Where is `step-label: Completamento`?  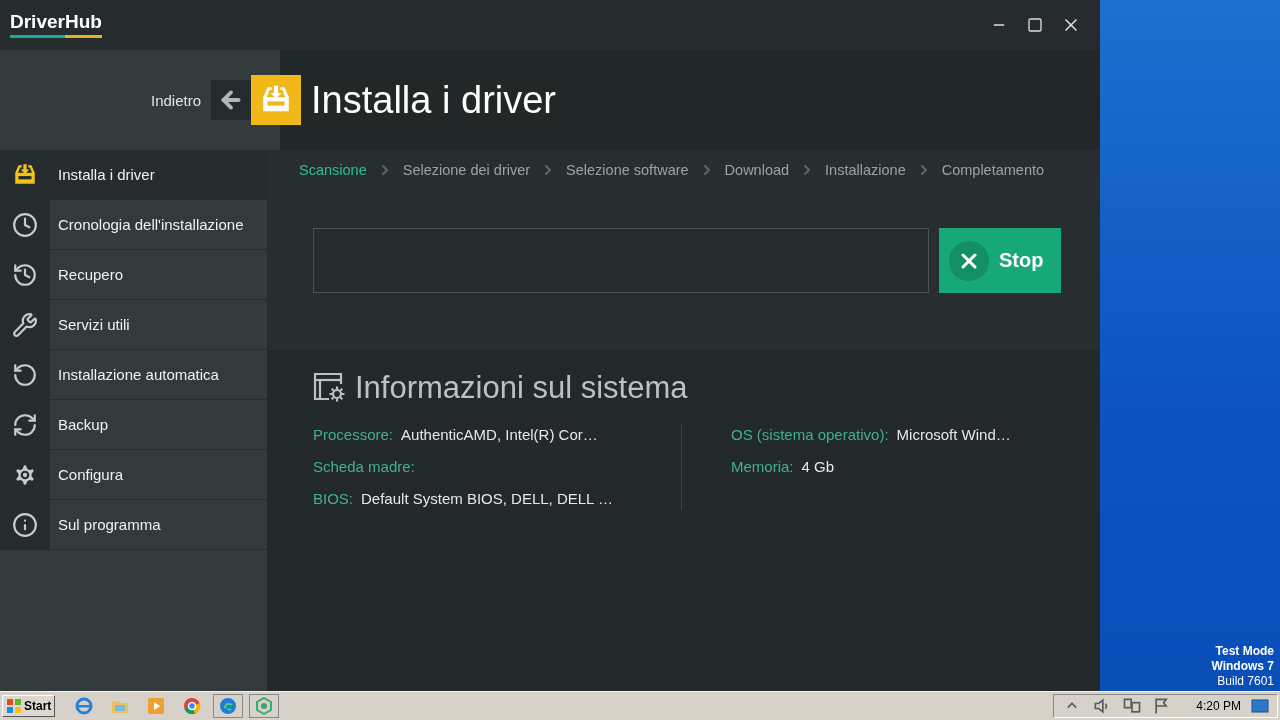
step-label: Completamento is located at coordinates (993, 170).